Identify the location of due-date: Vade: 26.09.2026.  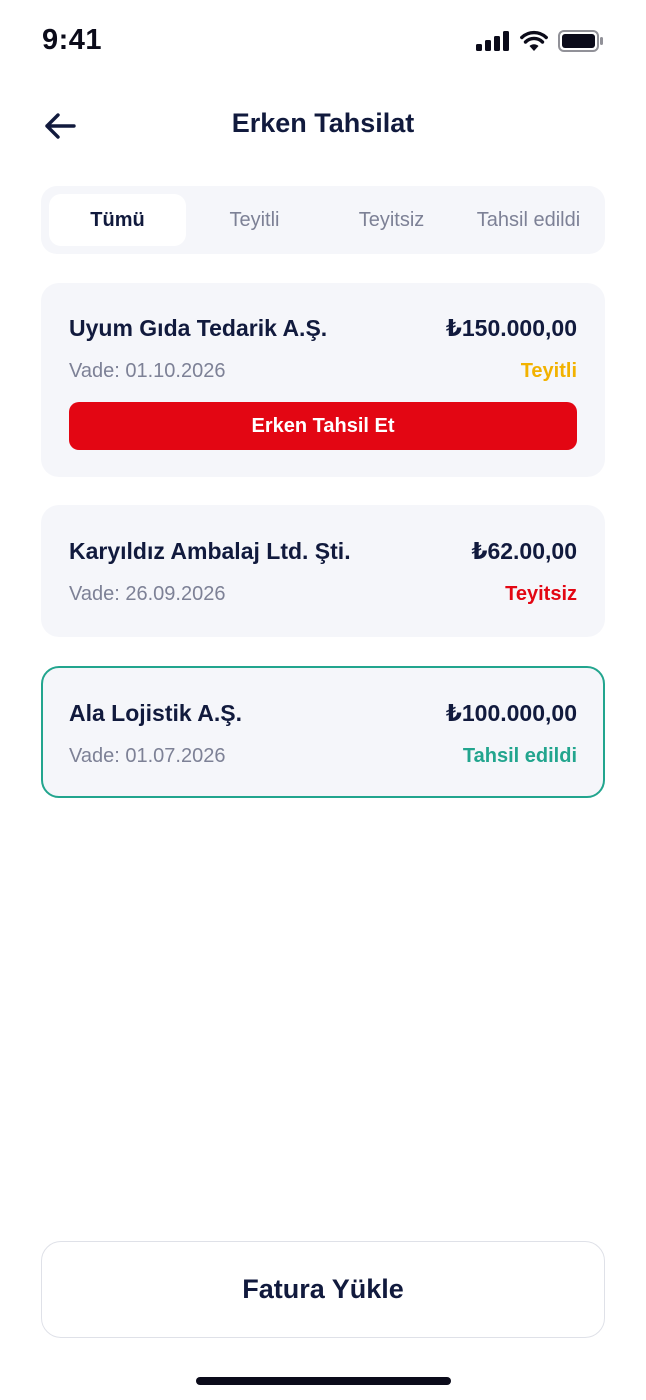
(147, 594).